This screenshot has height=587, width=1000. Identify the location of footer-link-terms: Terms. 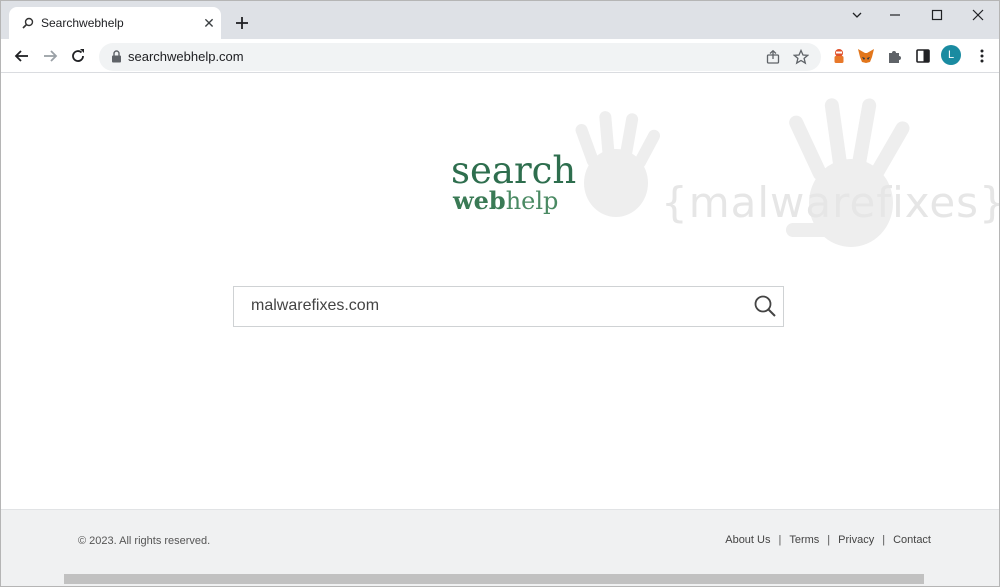
(804, 540).